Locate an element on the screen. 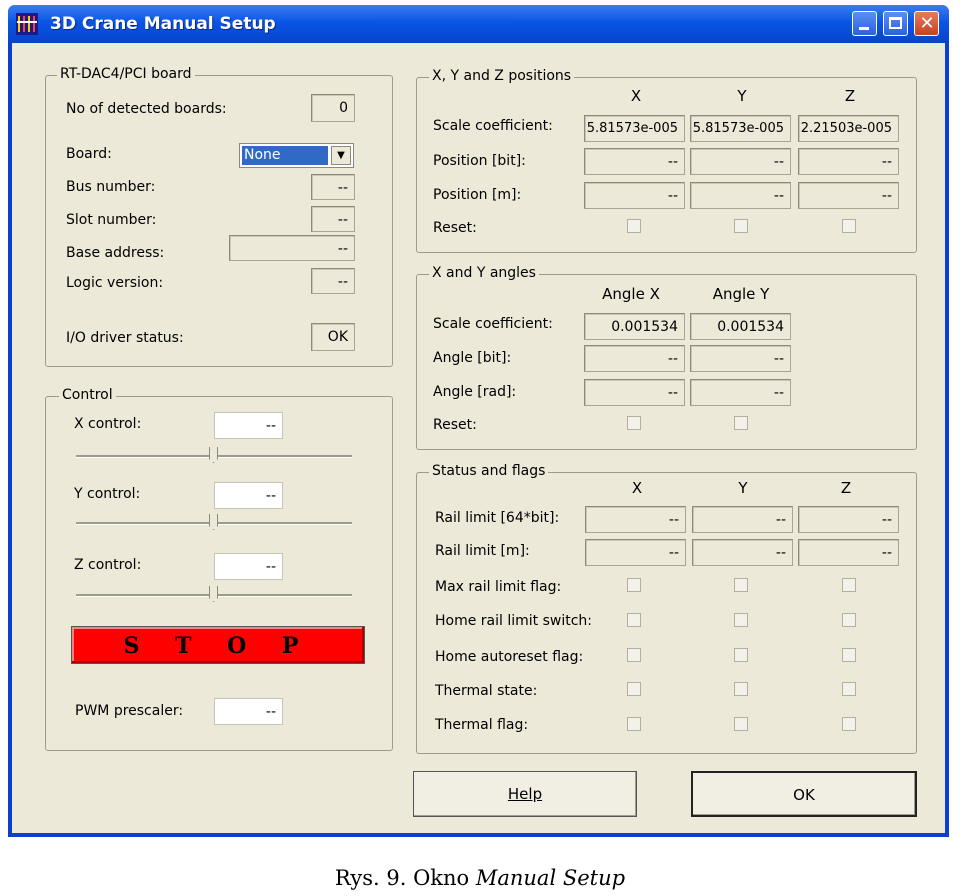  home-rail-limit-switch-y is located at coordinates (741, 620).